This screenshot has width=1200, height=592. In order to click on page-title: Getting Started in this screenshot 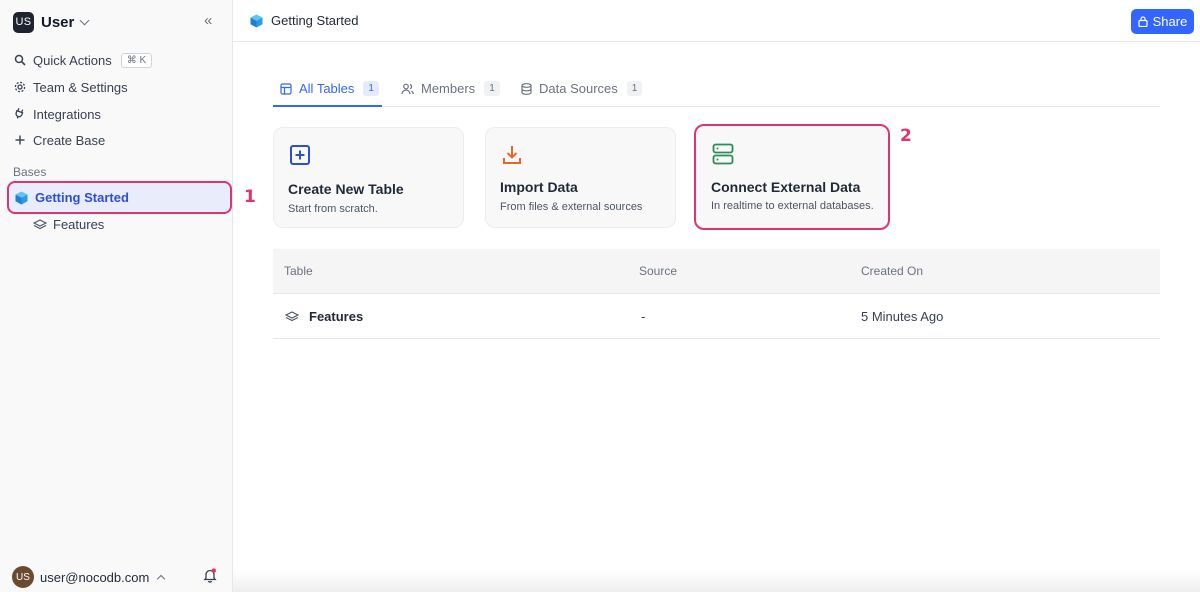, I will do `click(315, 20)`.